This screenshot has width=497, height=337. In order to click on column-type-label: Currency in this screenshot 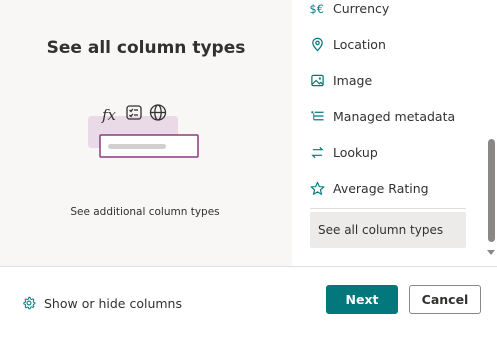, I will do `click(361, 8)`.